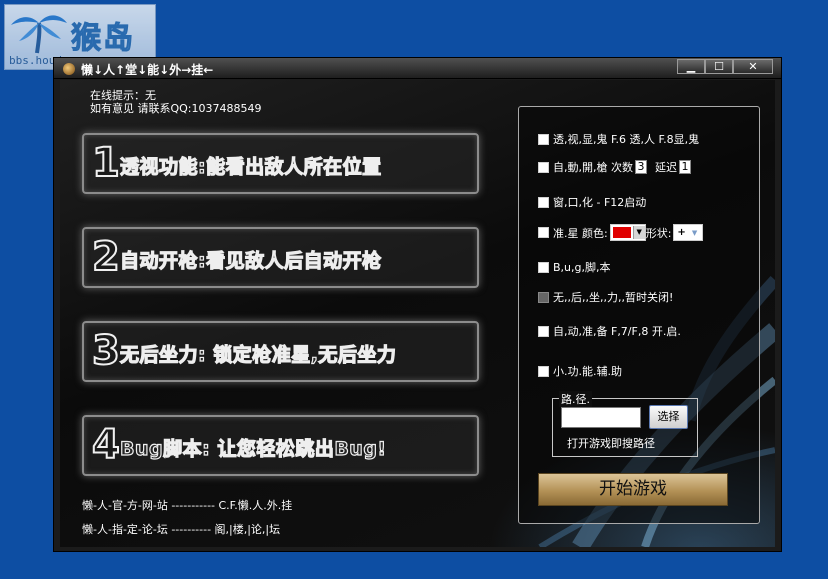 This screenshot has width=828, height=579. What do you see at coordinates (691, 66) in the screenshot?
I see `minimize-button: ▁` at bounding box center [691, 66].